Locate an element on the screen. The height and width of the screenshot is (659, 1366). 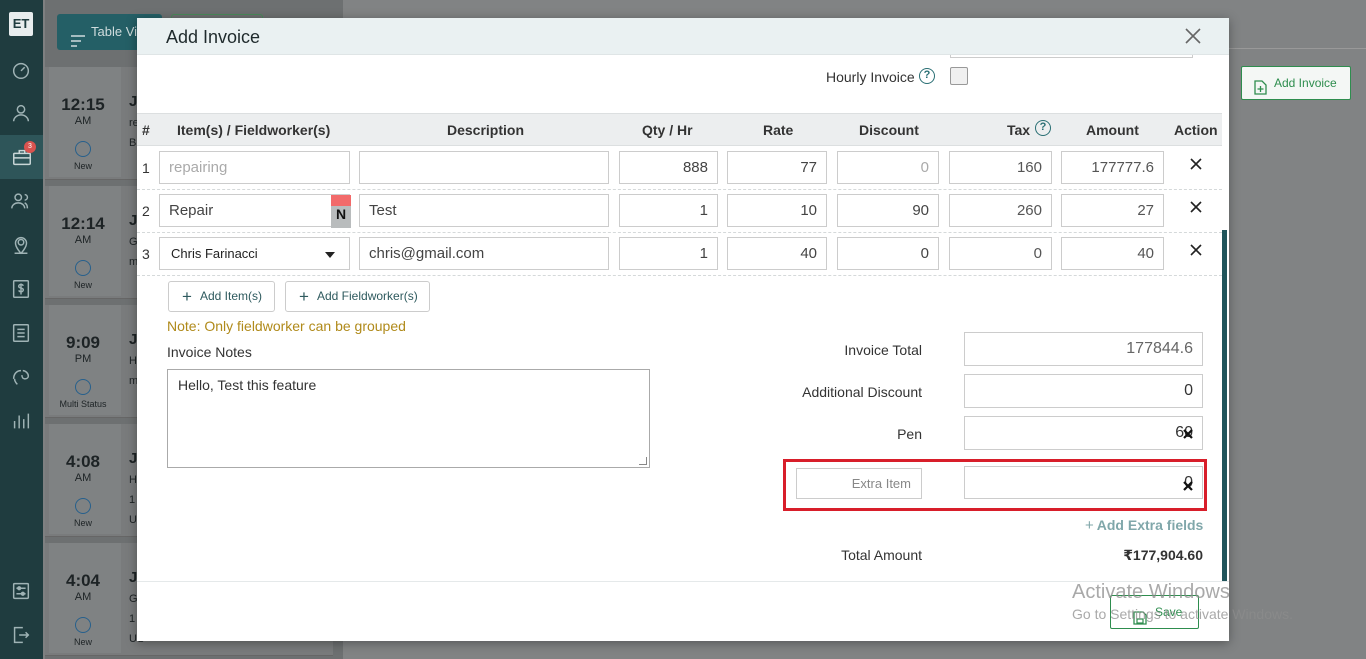
chart-icon is located at coordinates (21, 421).